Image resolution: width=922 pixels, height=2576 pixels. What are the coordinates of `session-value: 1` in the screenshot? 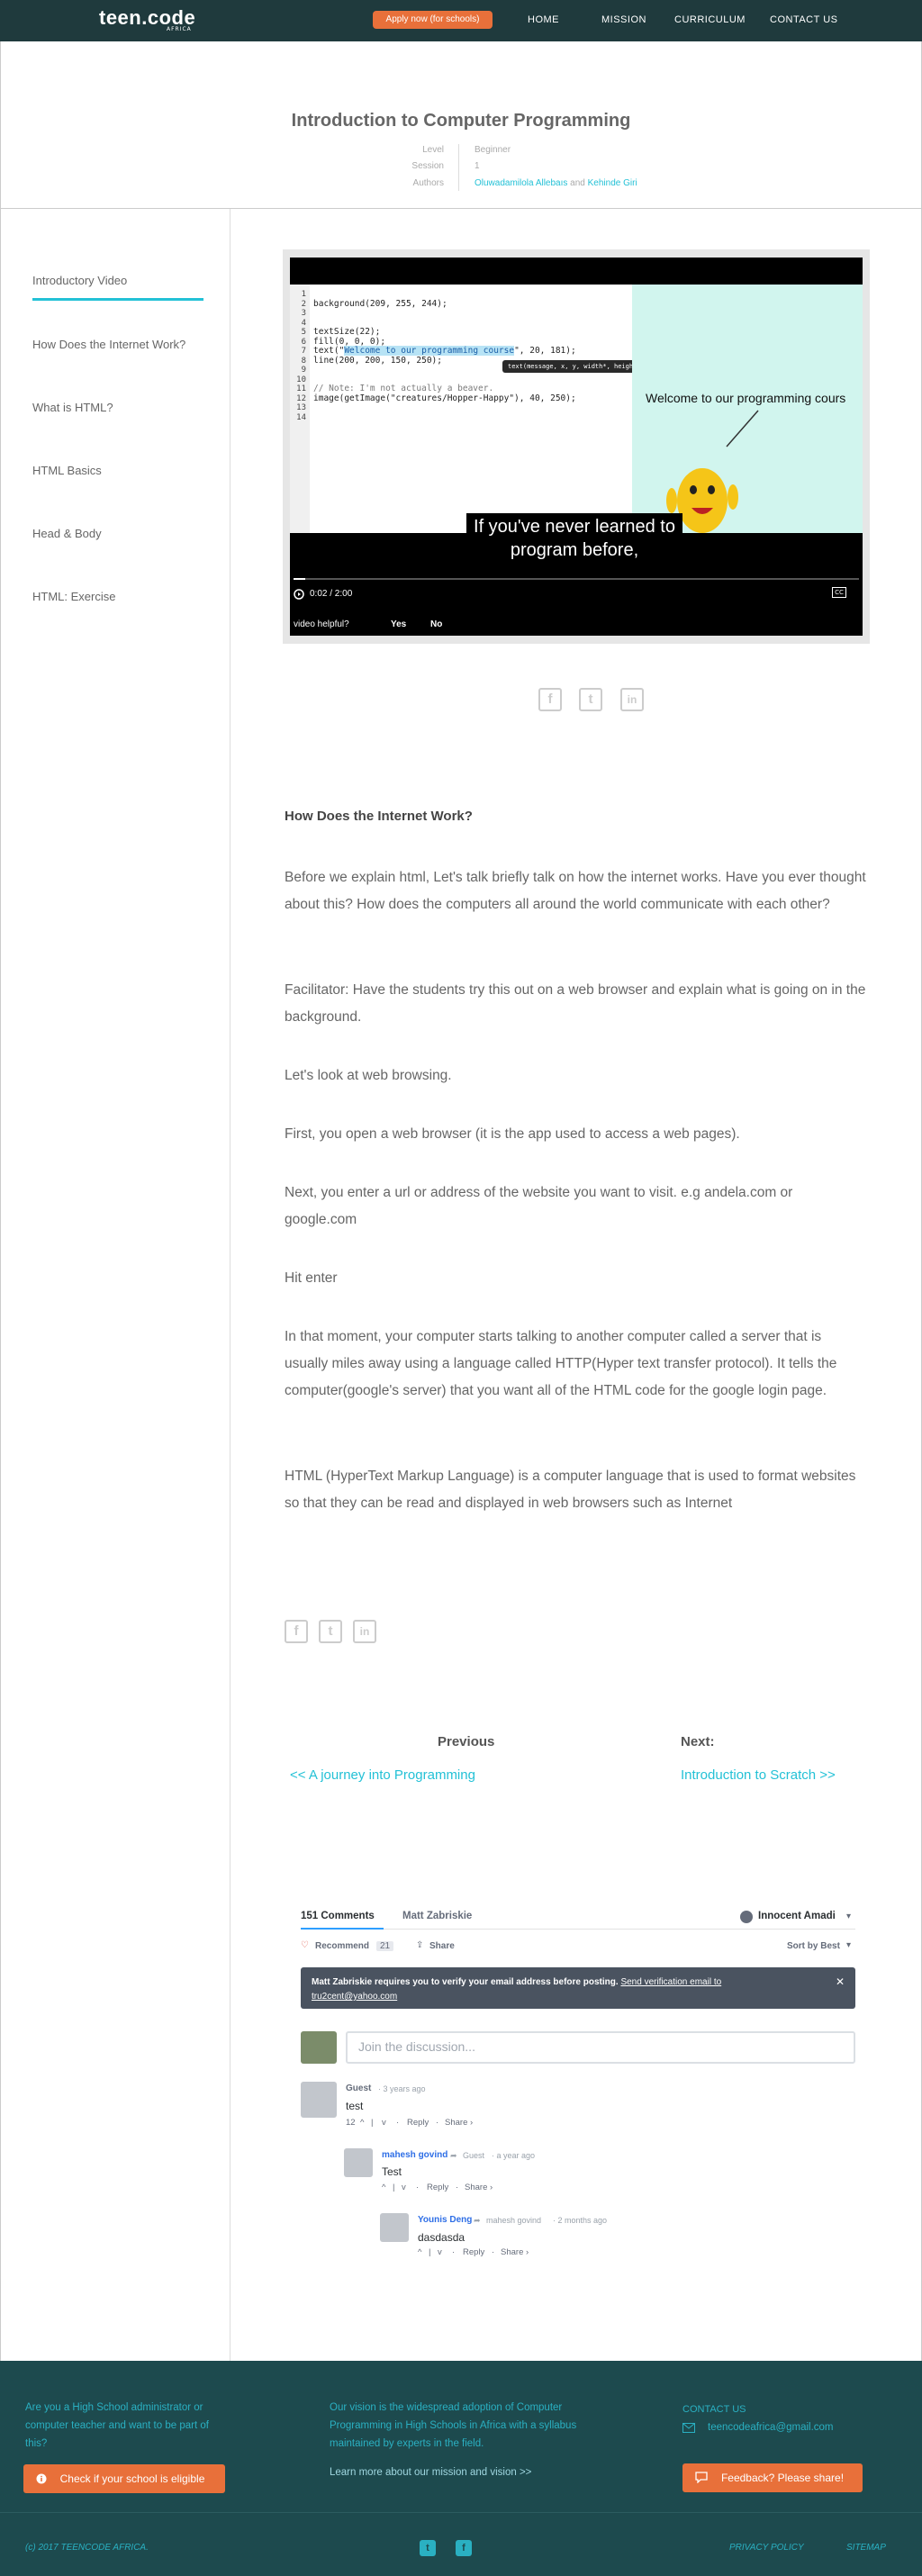 It's located at (477, 166).